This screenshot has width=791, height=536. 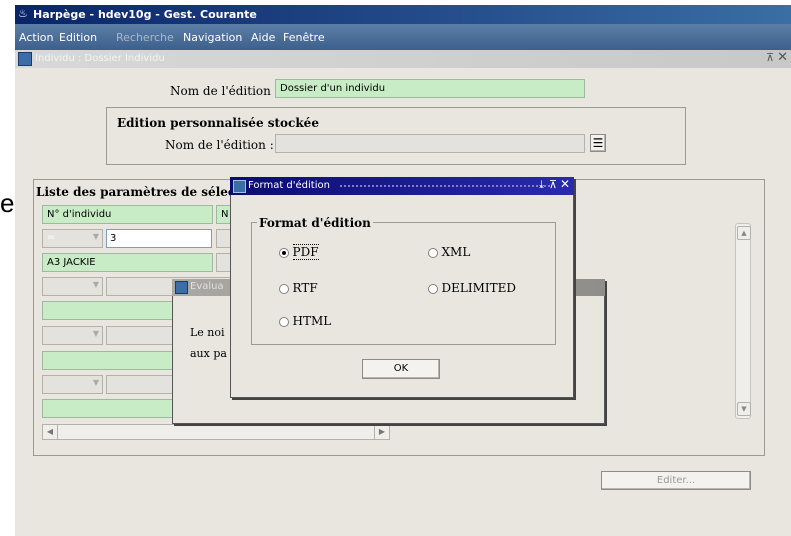 What do you see at coordinates (212, 37) in the screenshot?
I see `menu-navigation: Navigation` at bounding box center [212, 37].